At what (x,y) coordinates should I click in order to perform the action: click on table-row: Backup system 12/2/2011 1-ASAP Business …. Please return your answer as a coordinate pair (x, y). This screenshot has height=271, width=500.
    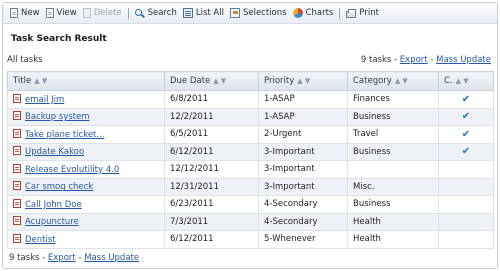
    Looking at the image, I should click on (250, 116).